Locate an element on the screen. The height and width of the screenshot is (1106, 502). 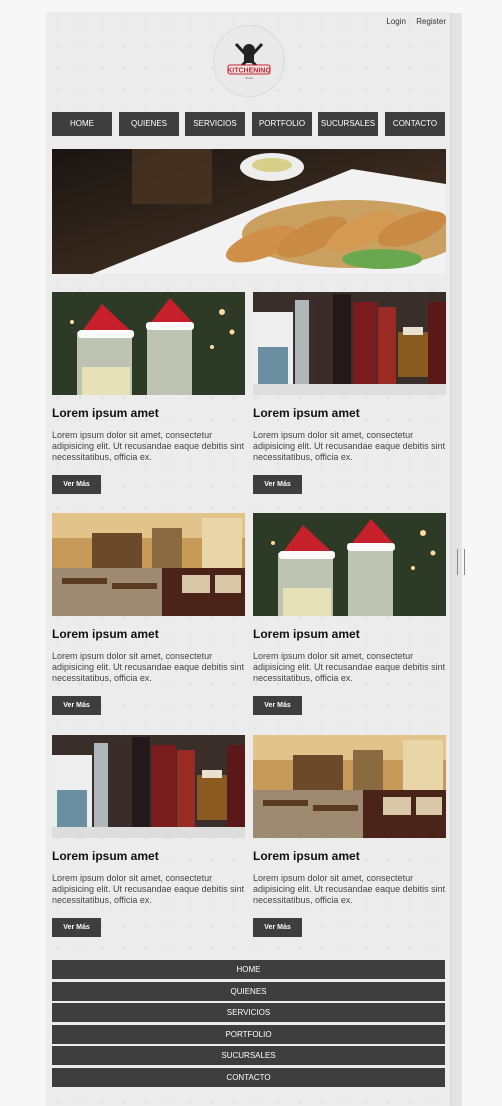
nav-home: HOME is located at coordinates (82, 124).